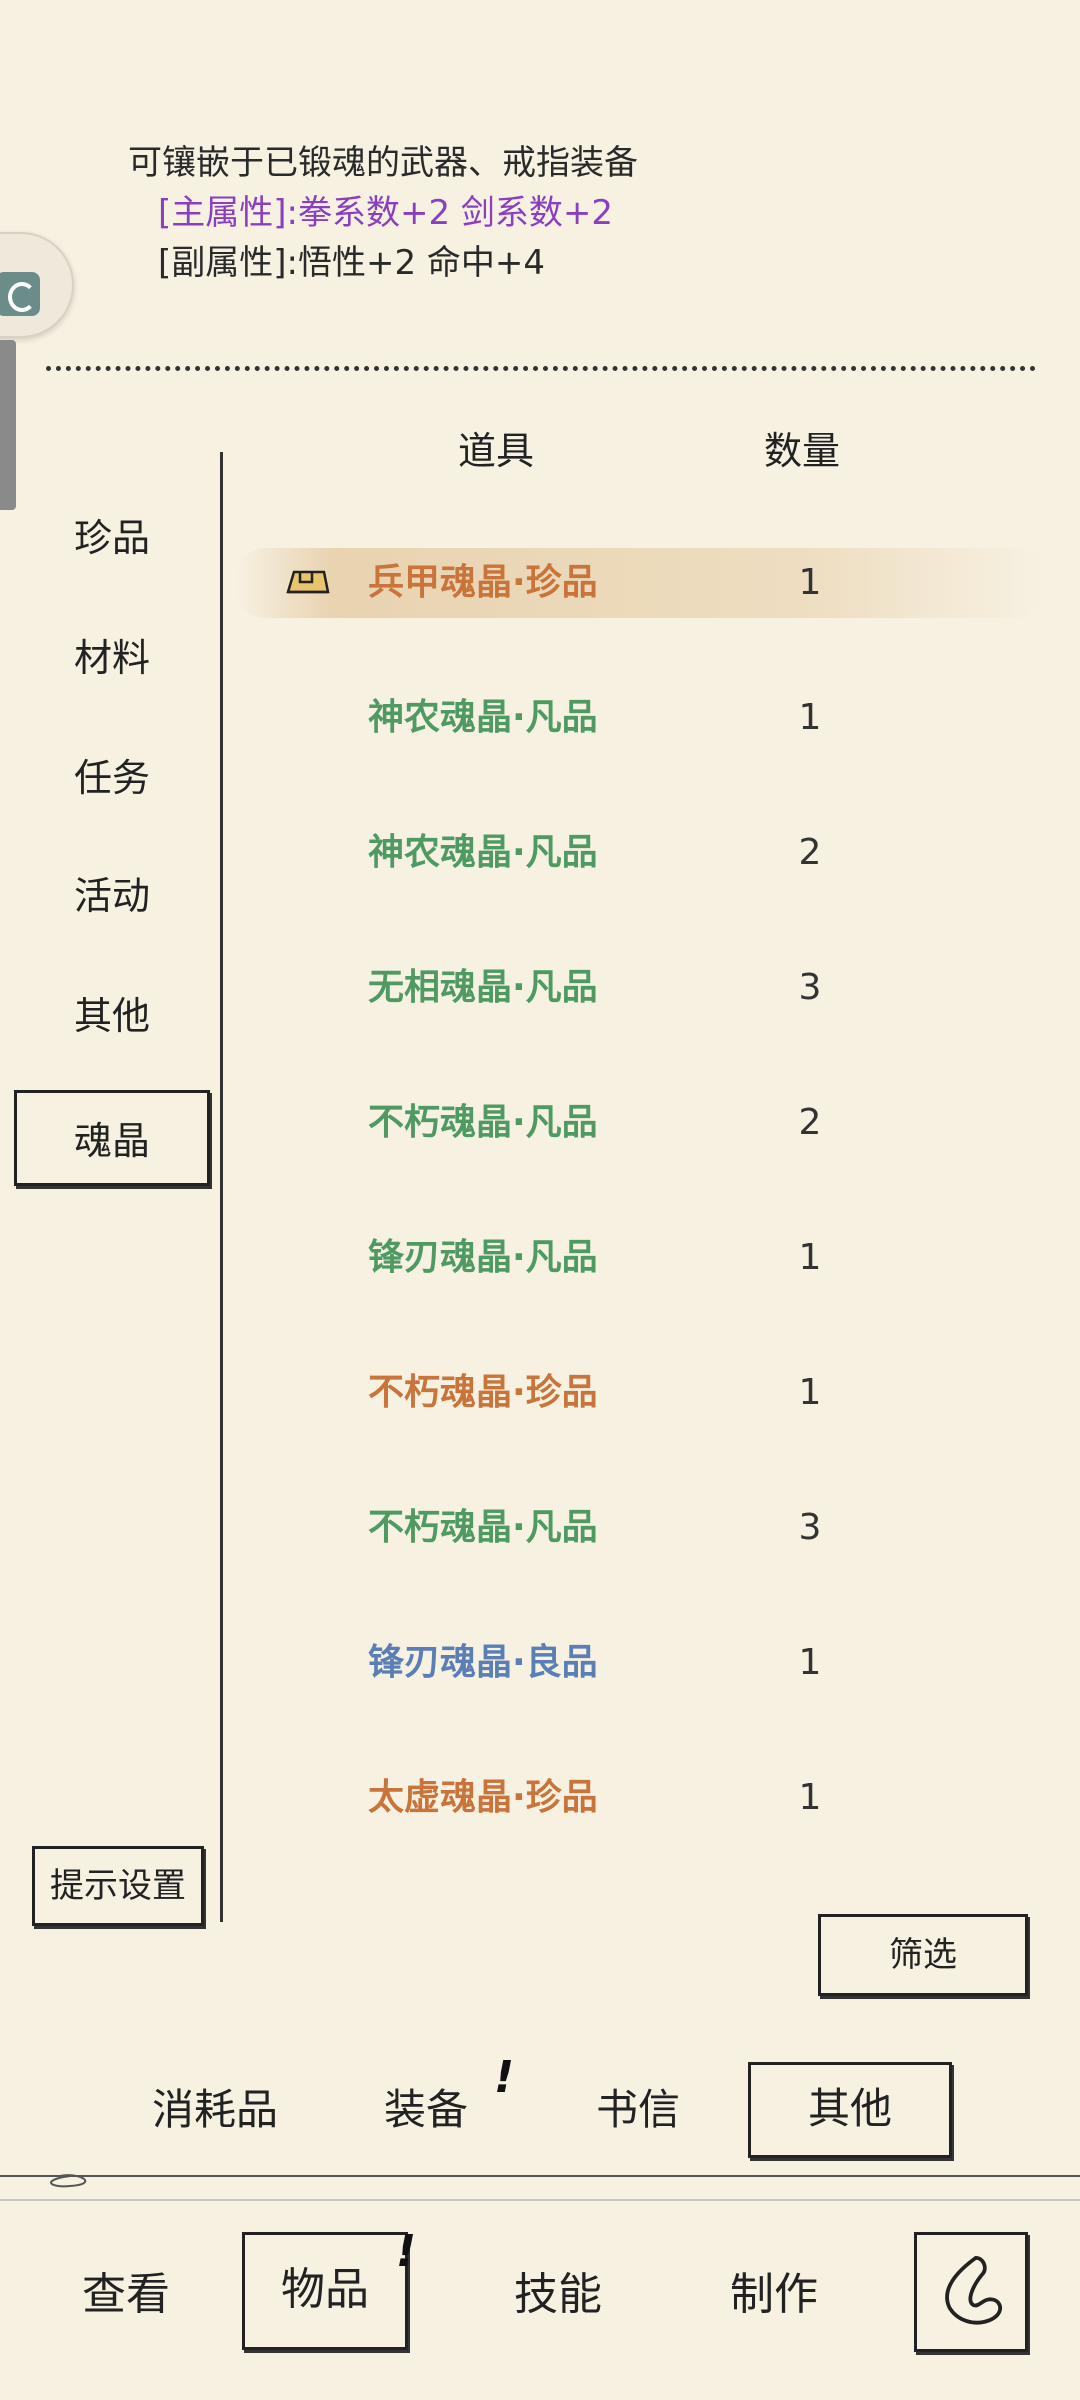 This screenshot has height=2400, width=1080. I want to click on column-header-item: 道具, so click(496, 451).